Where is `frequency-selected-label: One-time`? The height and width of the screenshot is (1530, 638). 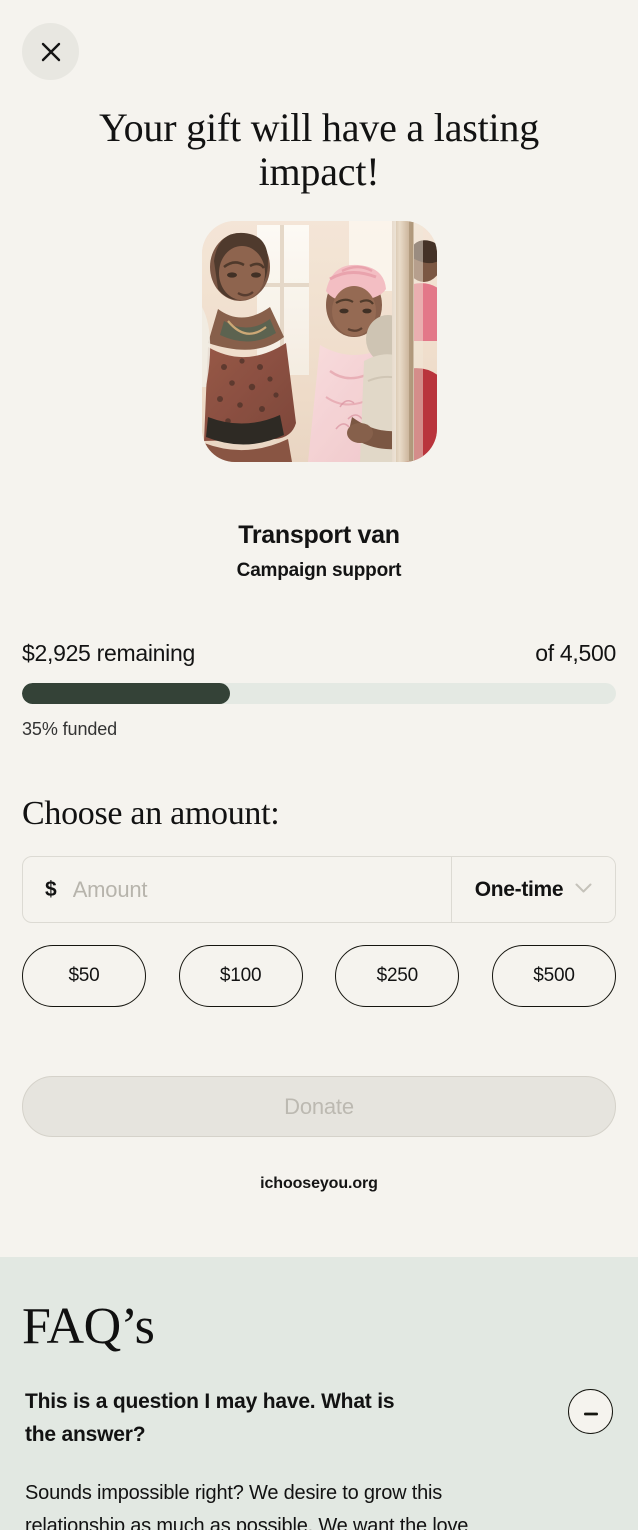
frequency-selected-label: One-time is located at coordinates (519, 889).